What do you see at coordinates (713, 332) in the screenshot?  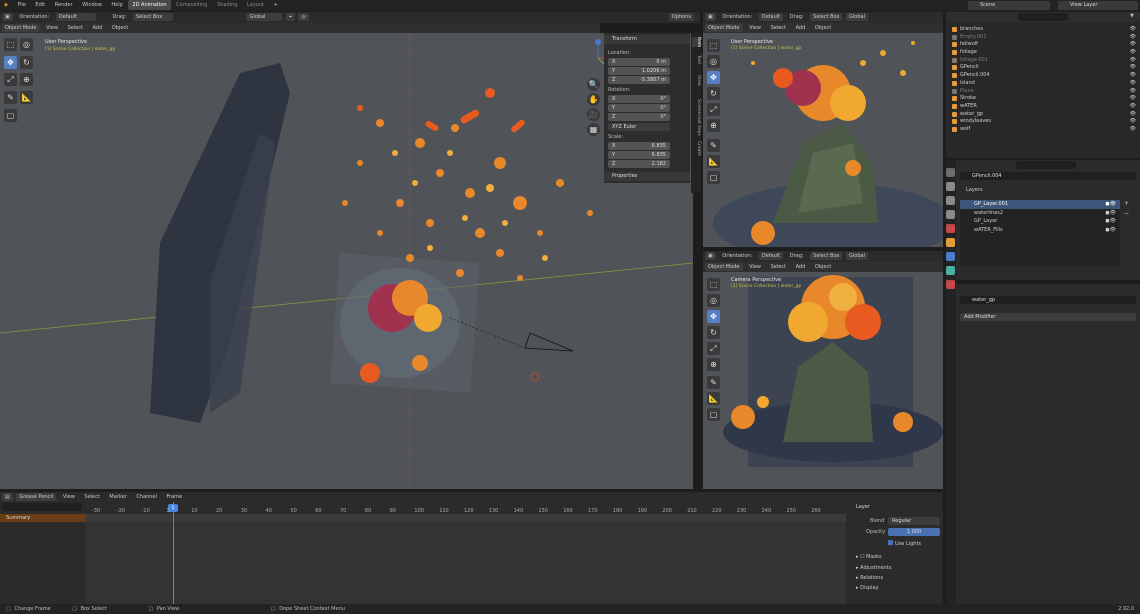 I see `br-rotate-tool: ↻` at bounding box center [713, 332].